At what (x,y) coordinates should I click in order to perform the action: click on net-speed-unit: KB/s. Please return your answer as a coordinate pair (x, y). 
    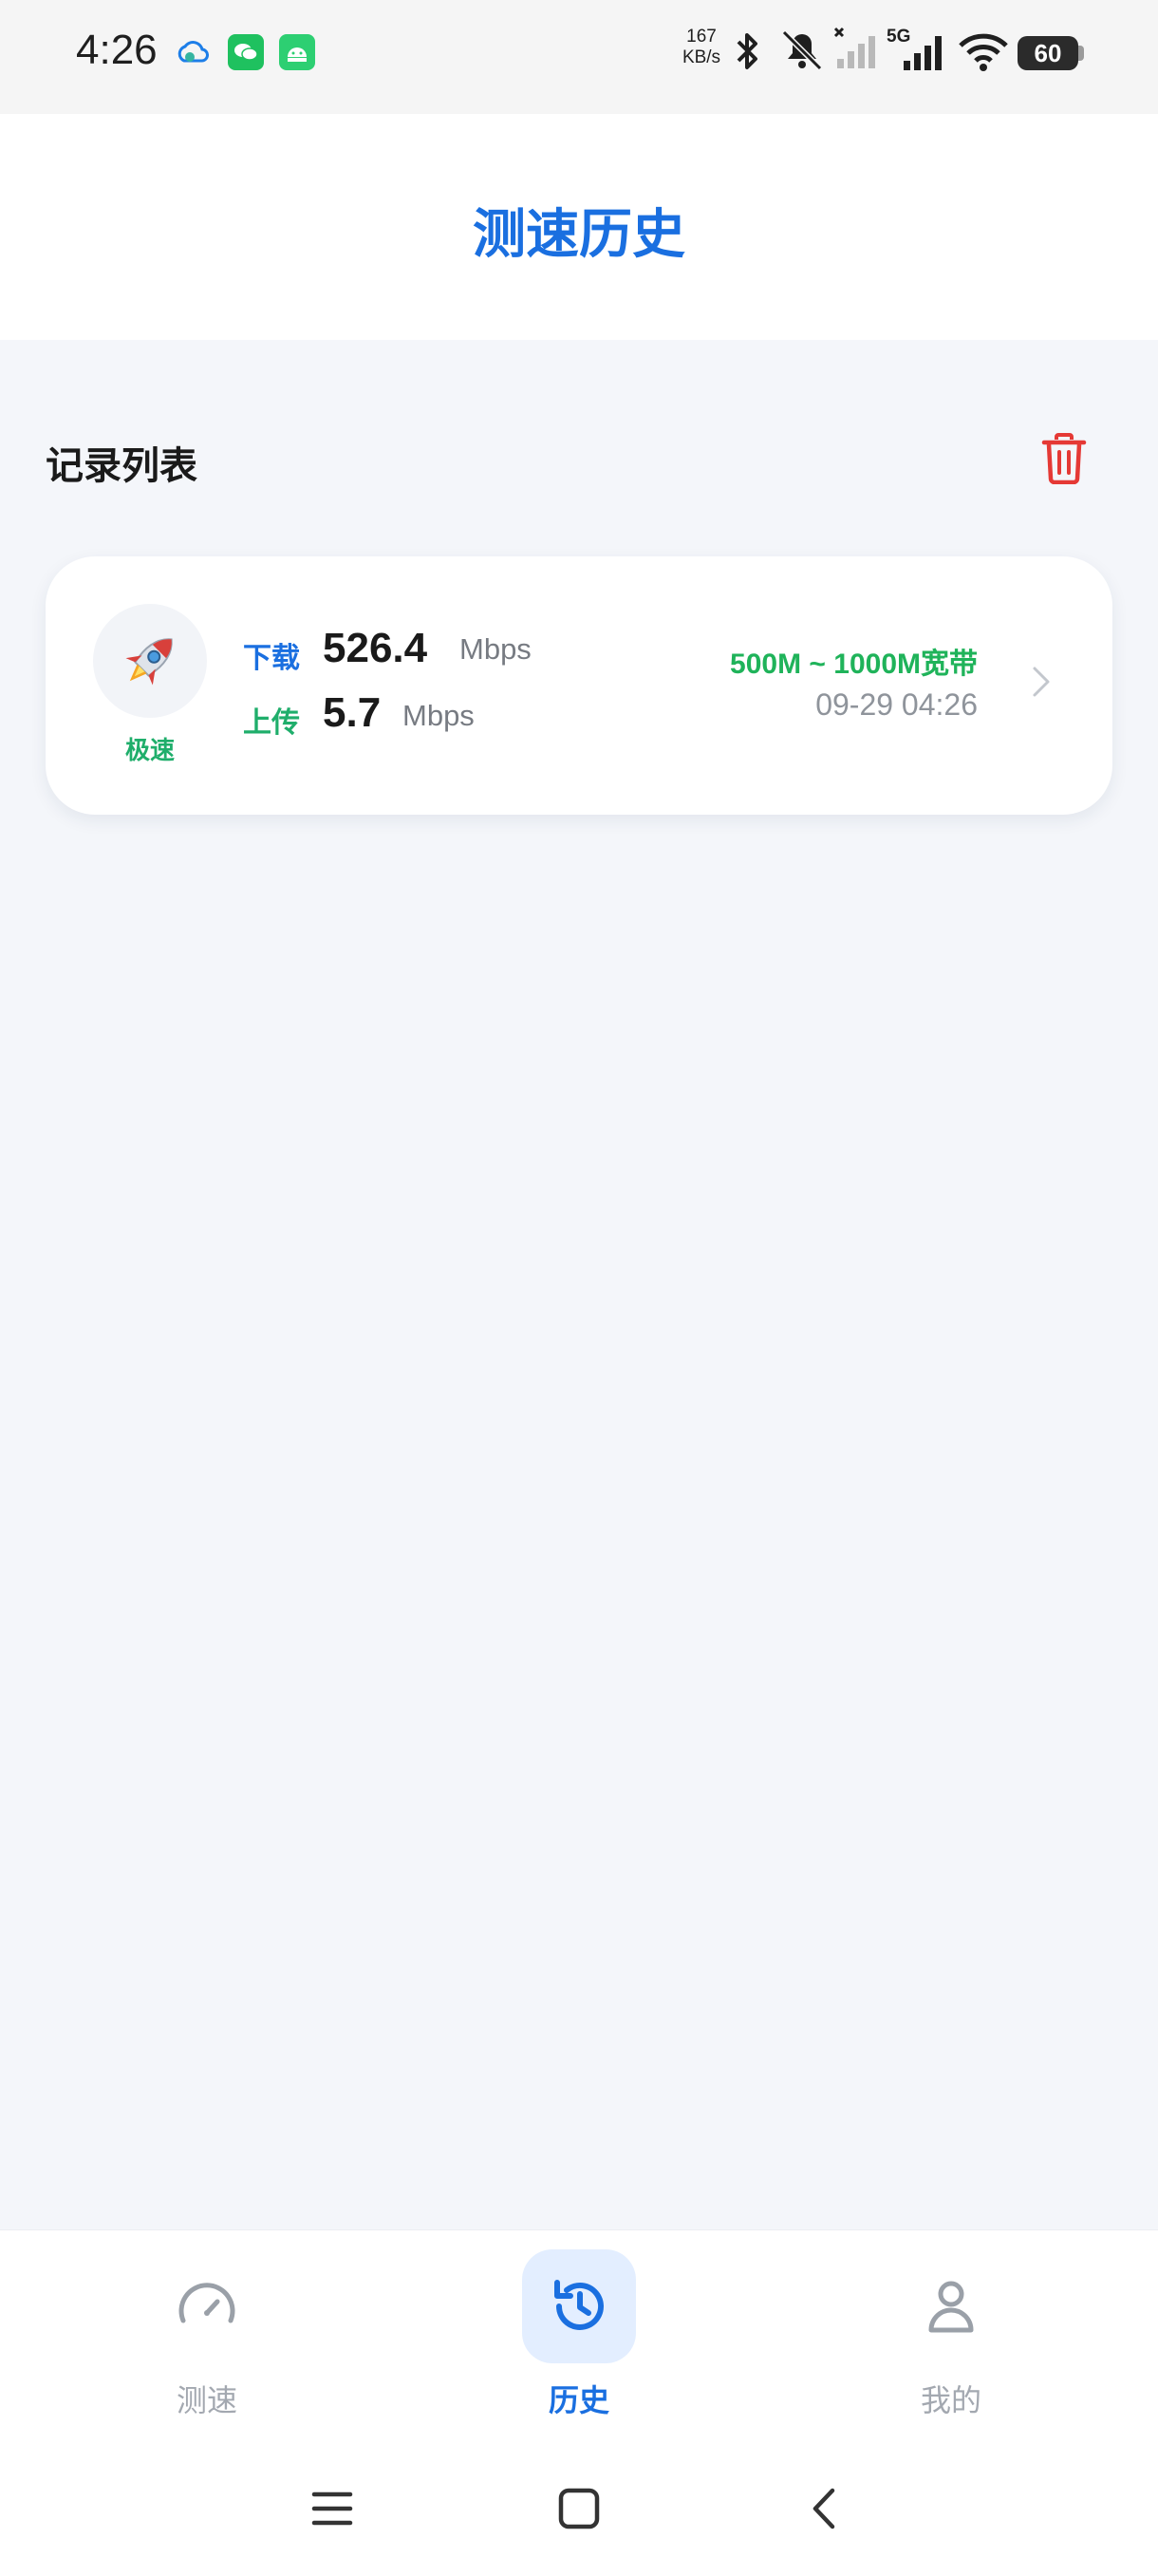
    Looking at the image, I should click on (701, 57).